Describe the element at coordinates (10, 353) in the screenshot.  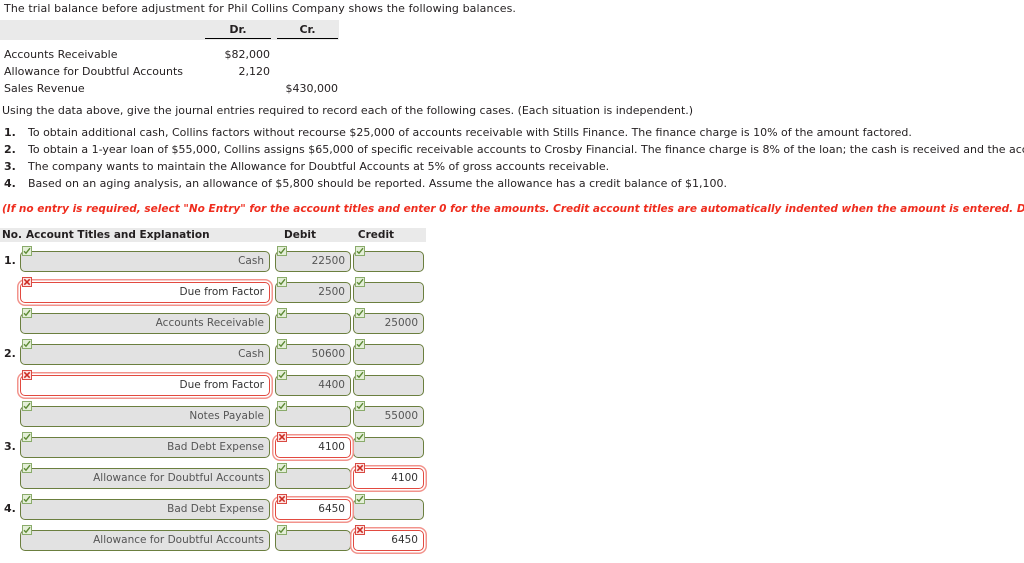
I see `entry-number: 2.` at that location.